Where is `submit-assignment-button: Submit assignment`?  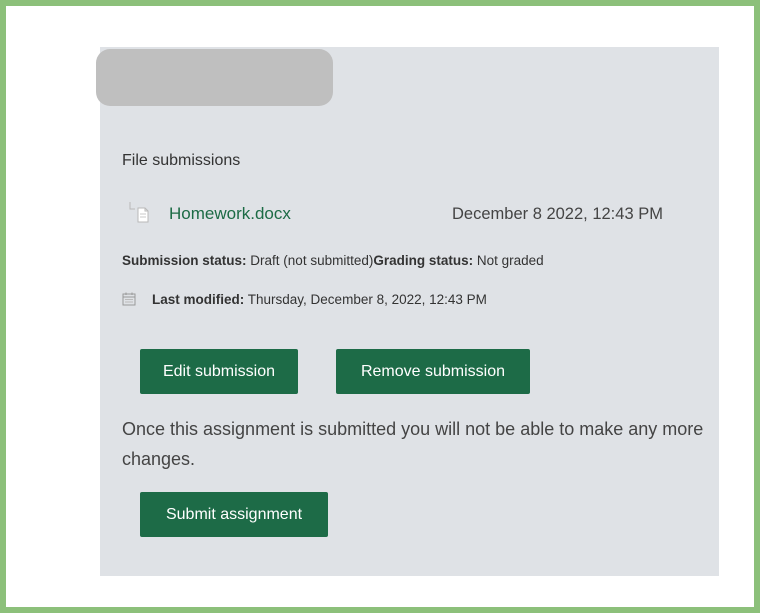 submit-assignment-button: Submit assignment is located at coordinates (234, 514).